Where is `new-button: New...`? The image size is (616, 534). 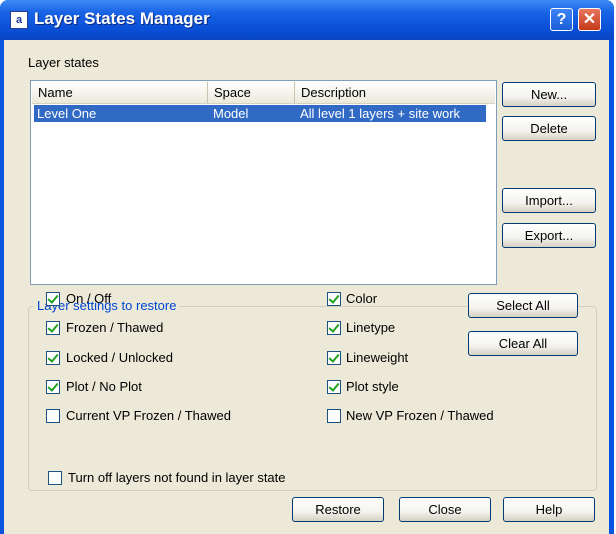 new-button: New... is located at coordinates (549, 94).